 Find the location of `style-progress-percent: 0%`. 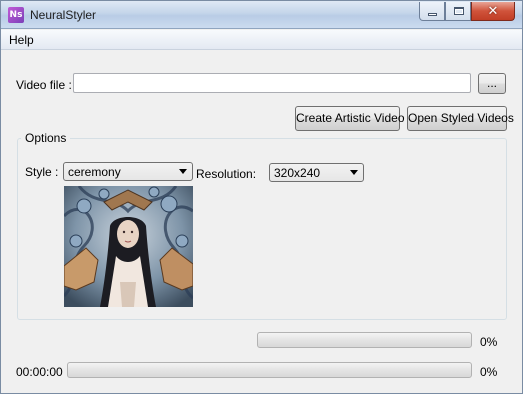

style-progress-percent: 0% is located at coordinates (489, 342).